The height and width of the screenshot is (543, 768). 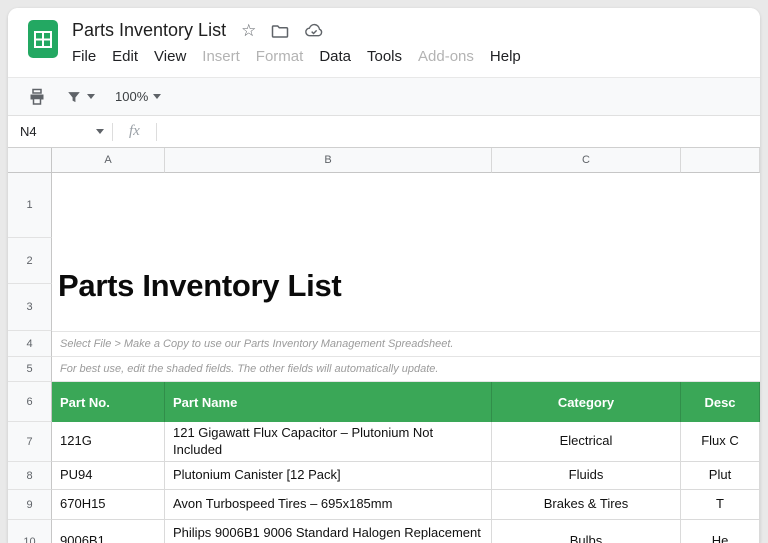 I want to click on menu-addons: Add-ons, so click(x=446, y=56).